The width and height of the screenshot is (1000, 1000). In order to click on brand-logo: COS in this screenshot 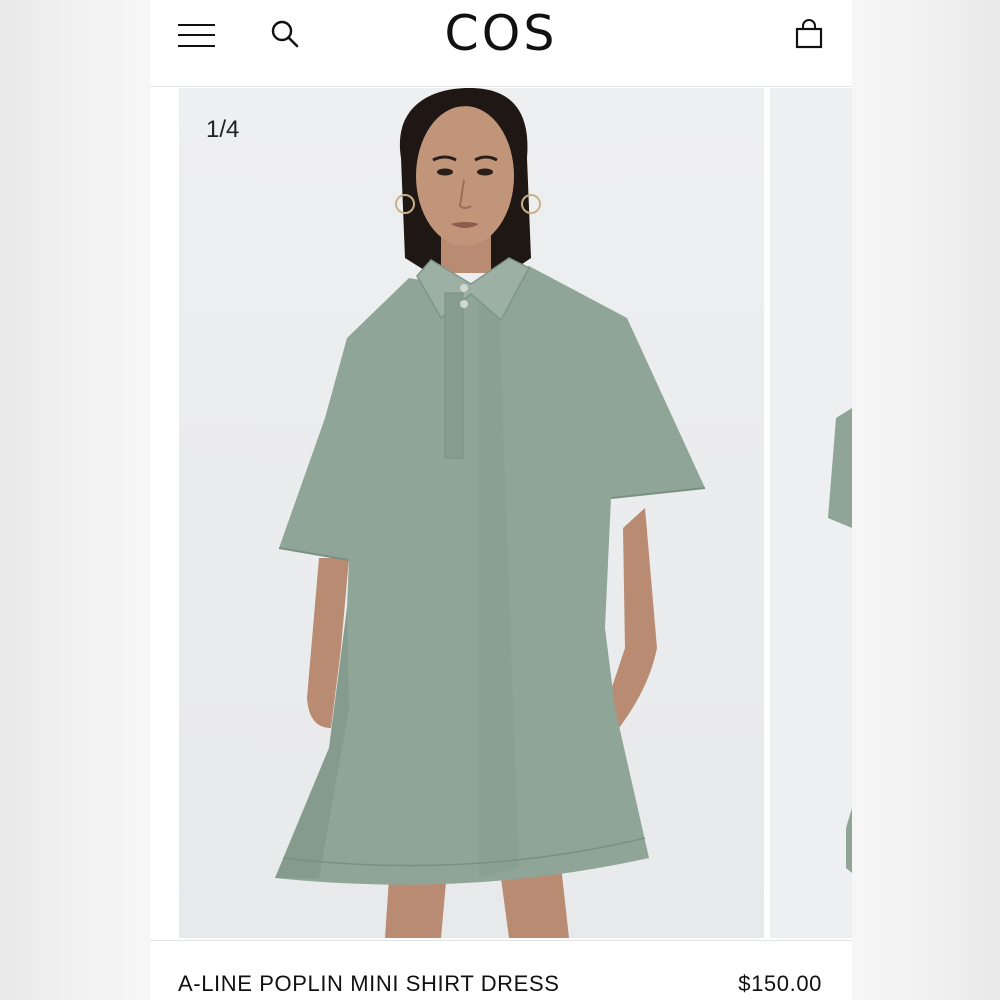, I will do `click(501, 34)`.